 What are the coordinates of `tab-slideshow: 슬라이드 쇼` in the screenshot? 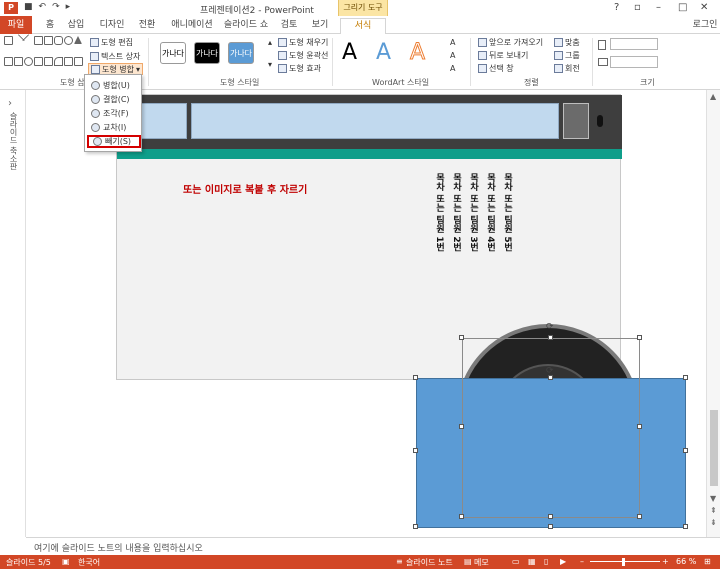 It's located at (246, 26).